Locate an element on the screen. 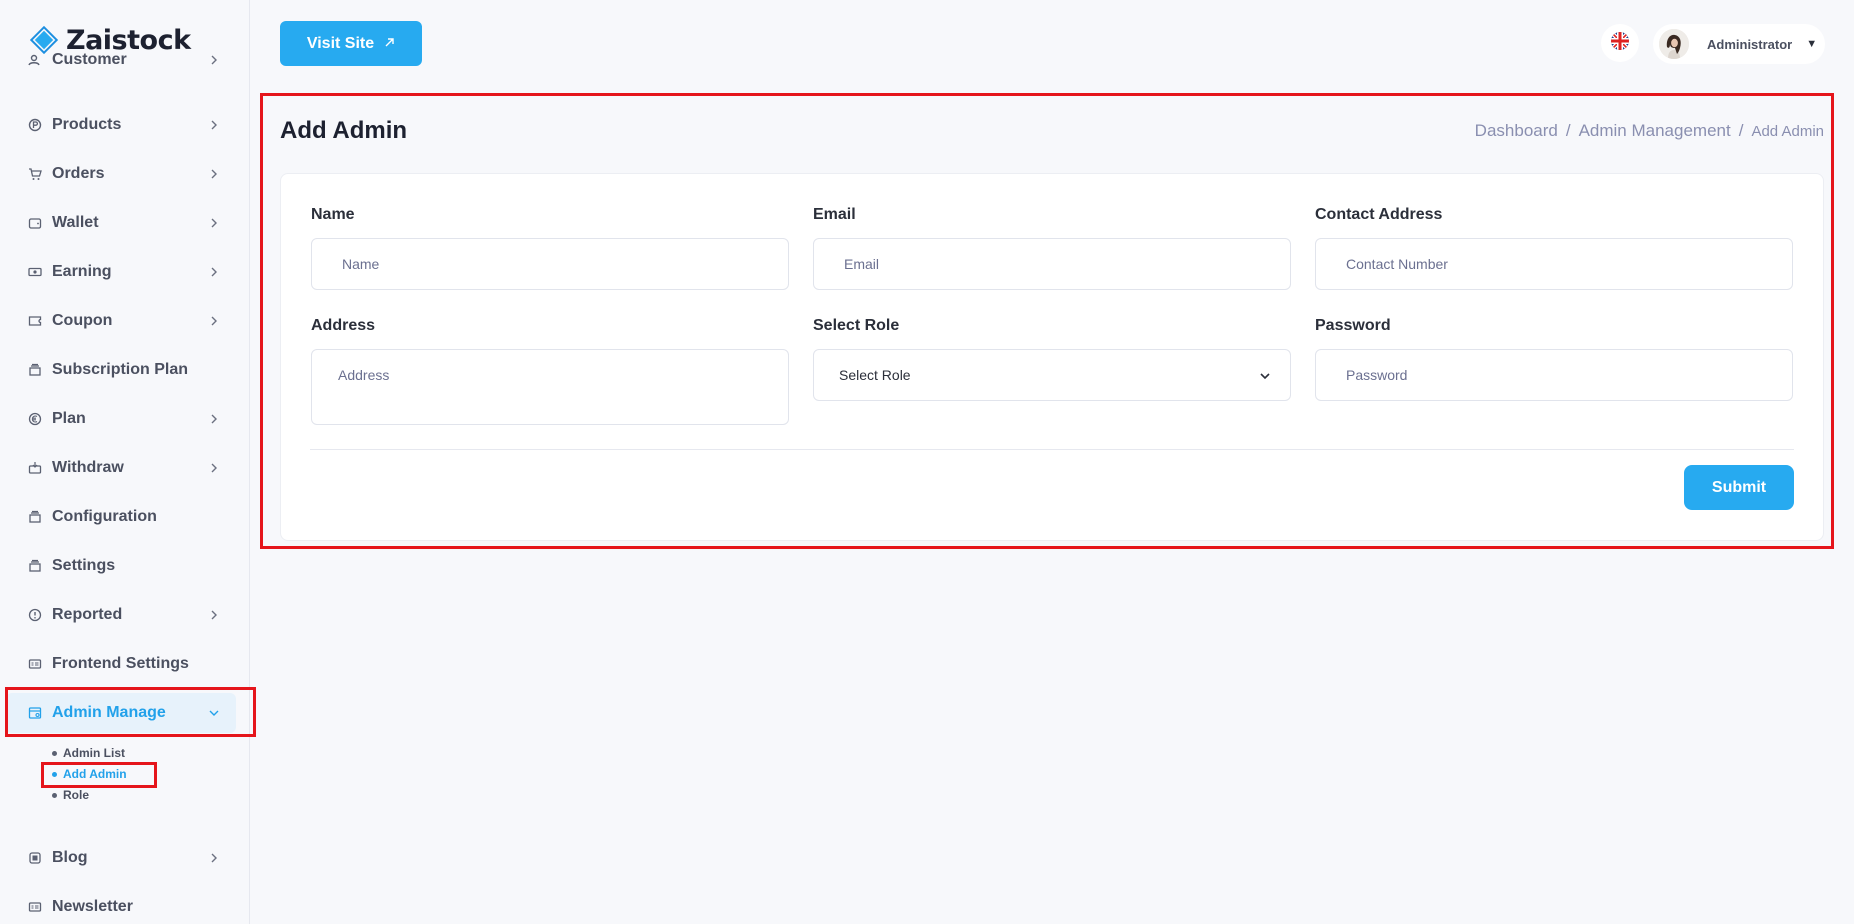  earning-icon is located at coordinates (35, 272).